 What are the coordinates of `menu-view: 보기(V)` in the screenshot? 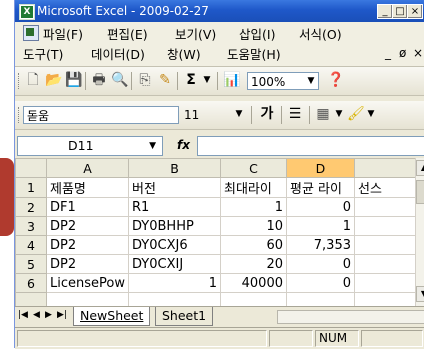 It's located at (195, 33).